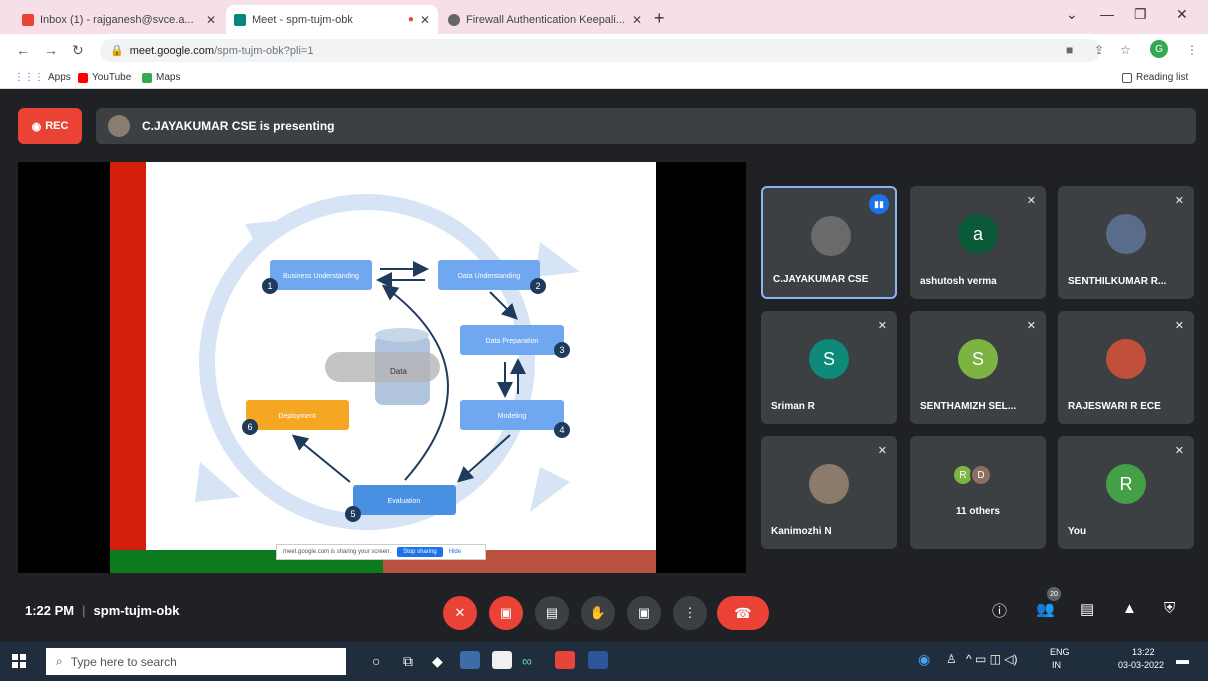 The width and height of the screenshot is (1208, 681). What do you see at coordinates (104, 77) in the screenshot?
I see `bookmark-youtube: YouTube` at bounding box center [104, 77].